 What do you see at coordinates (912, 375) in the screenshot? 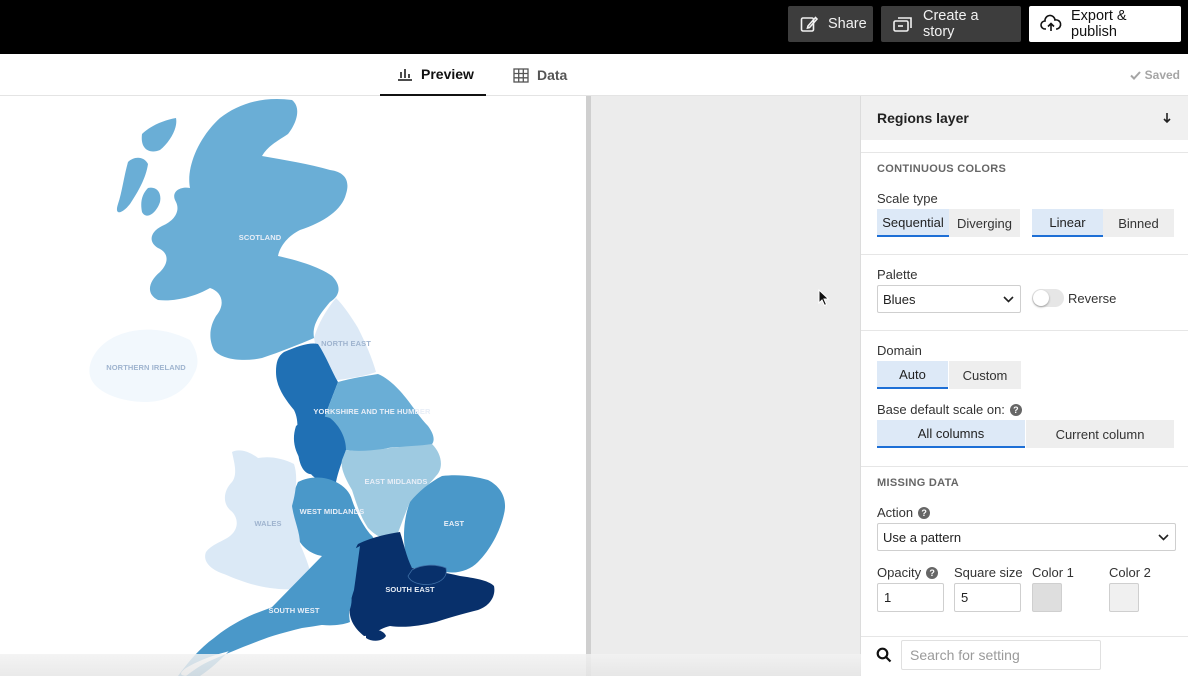
I see `domain-auto-button: Auto` at bounding box center [912, 375].